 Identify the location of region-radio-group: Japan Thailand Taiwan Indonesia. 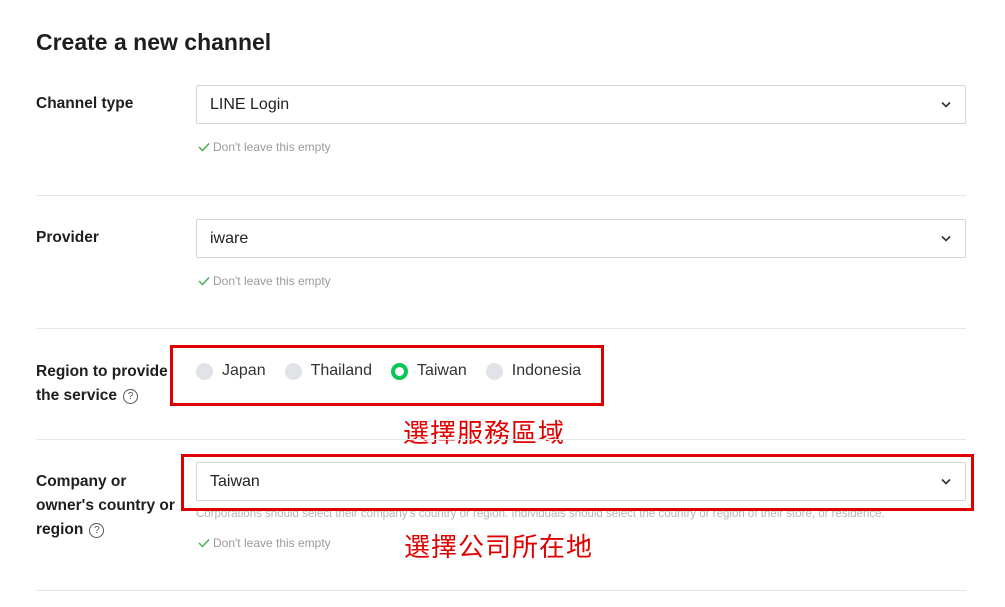
(398, 371).